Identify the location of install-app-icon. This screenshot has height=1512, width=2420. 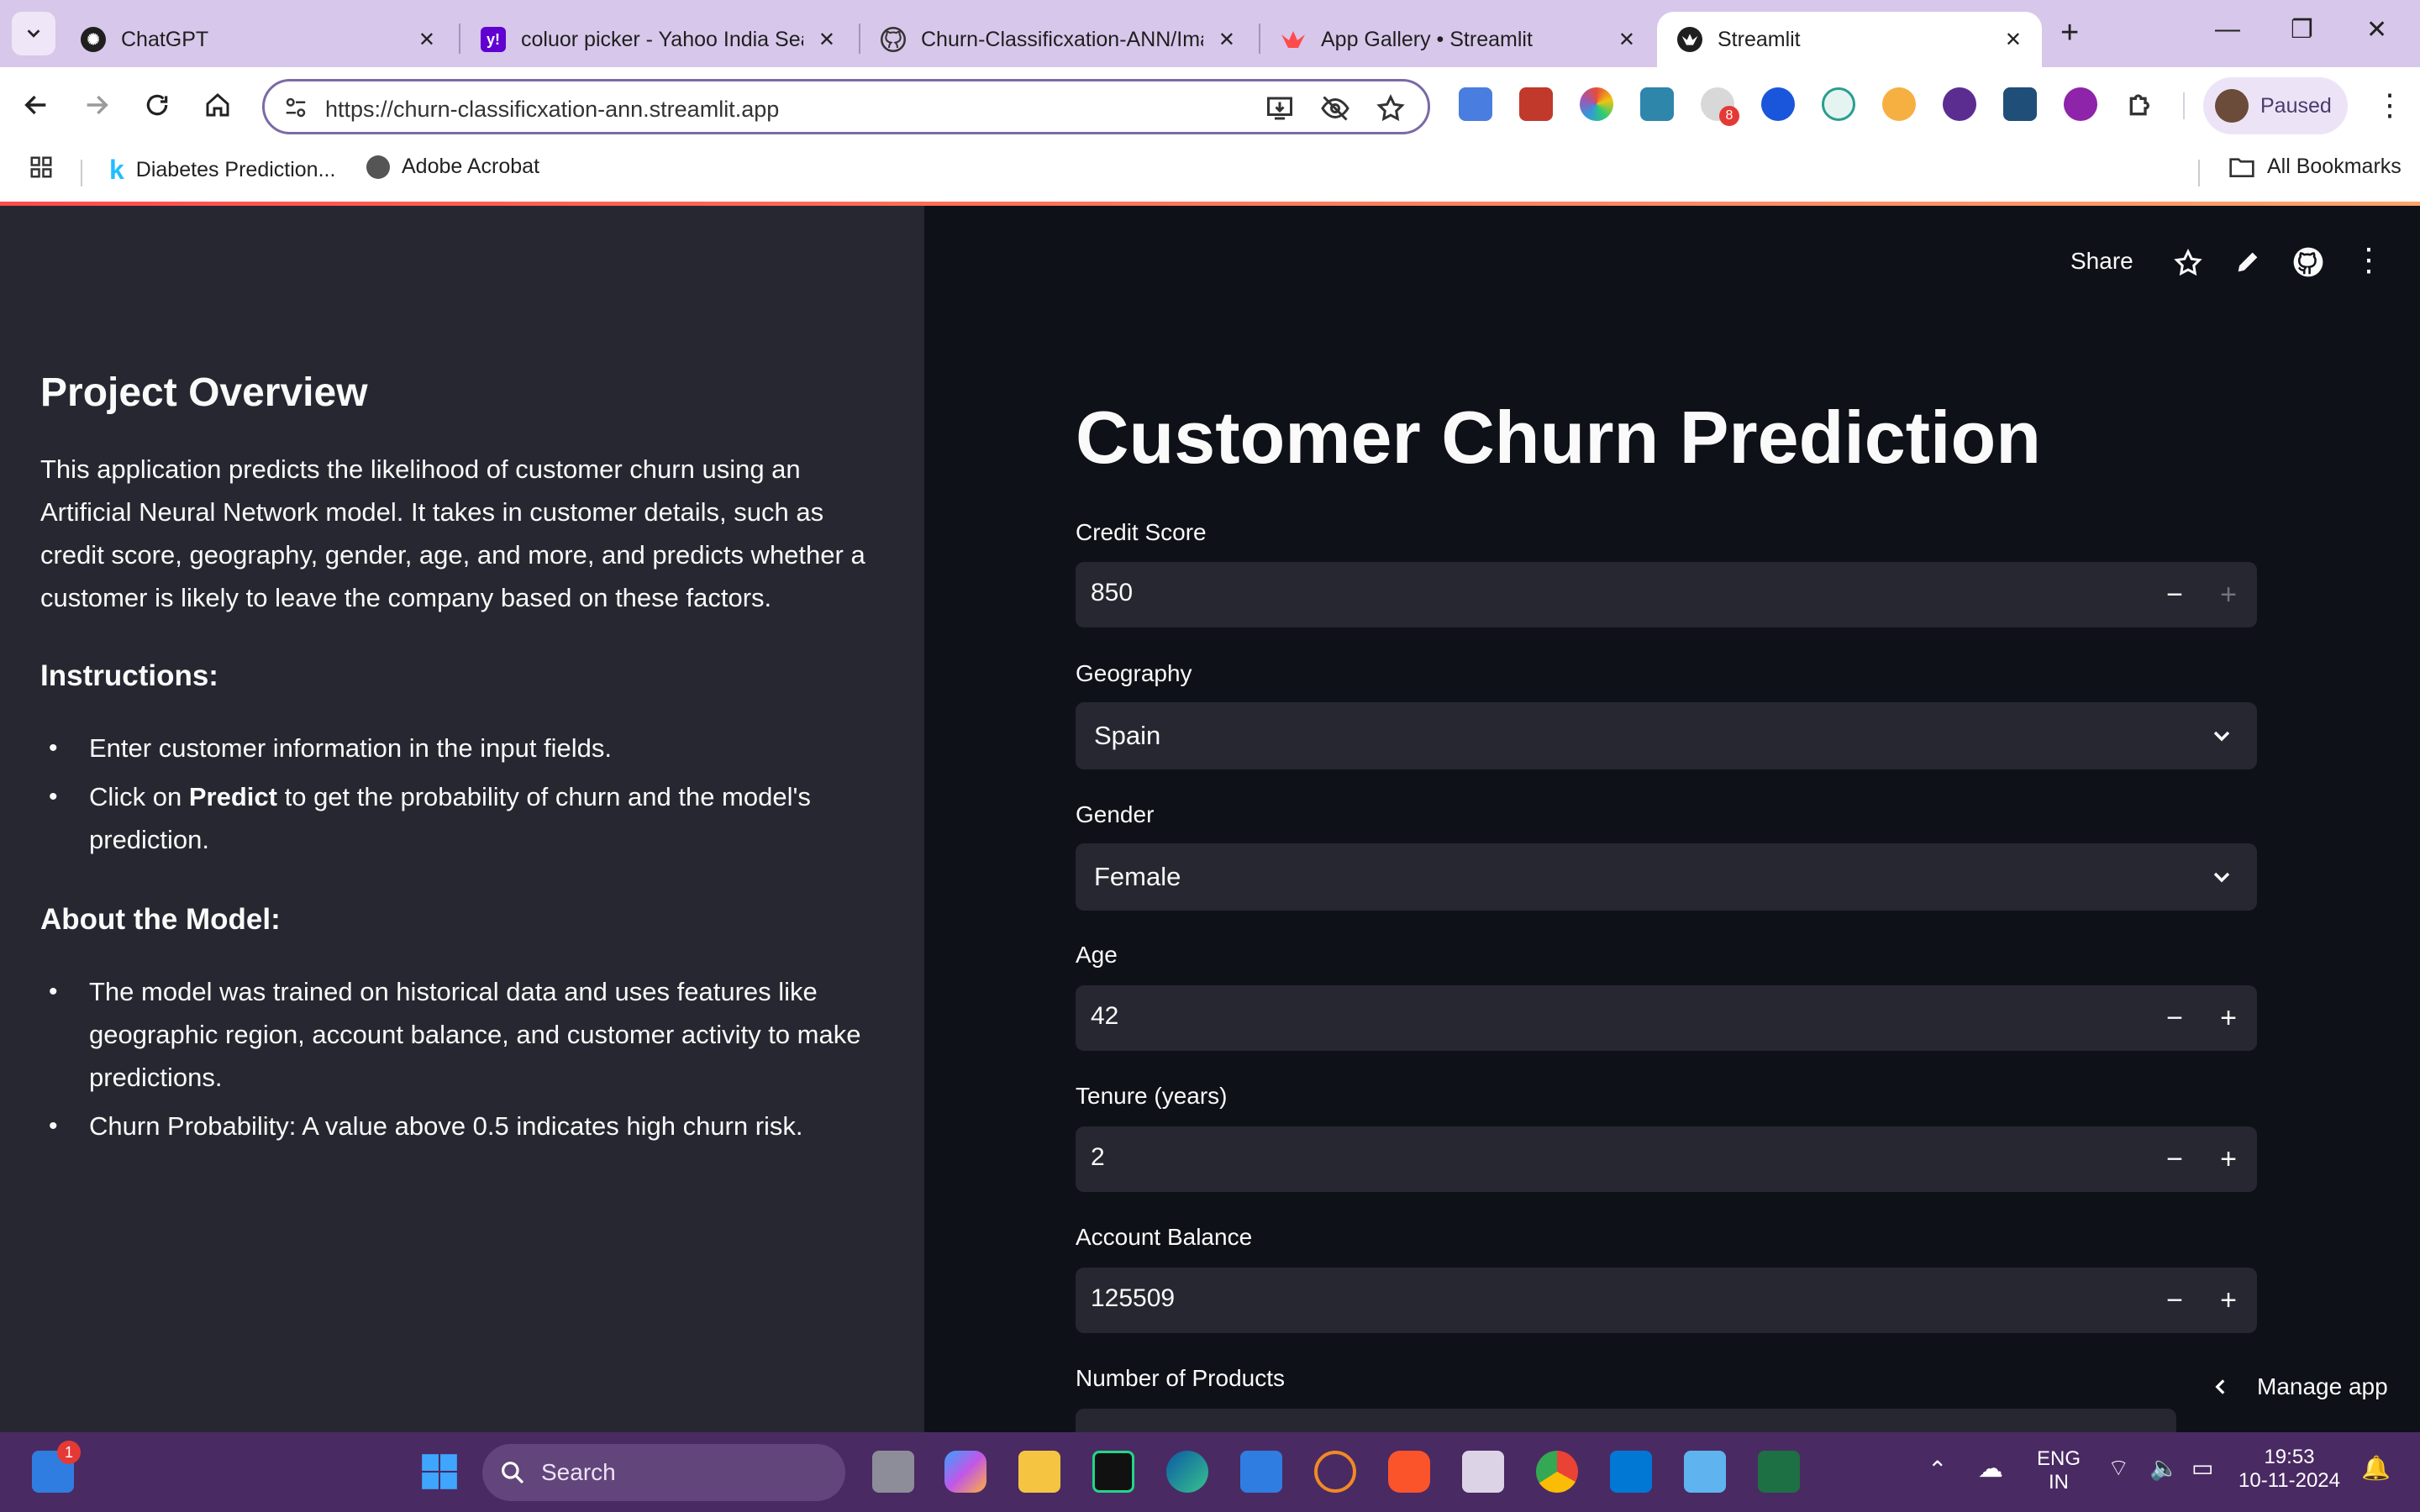
(1280, 108).